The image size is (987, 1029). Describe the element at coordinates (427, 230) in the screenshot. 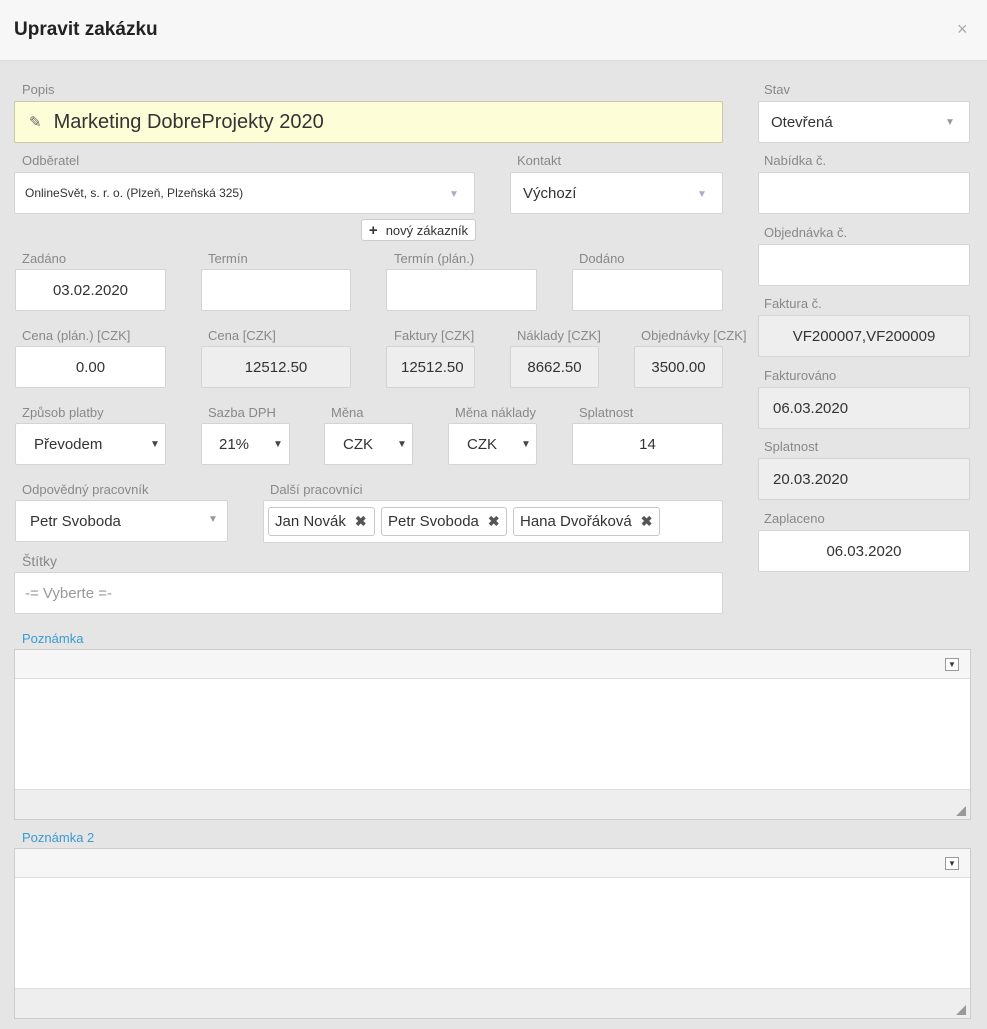

I see `new-customer-label: nový zákazník` at that location.